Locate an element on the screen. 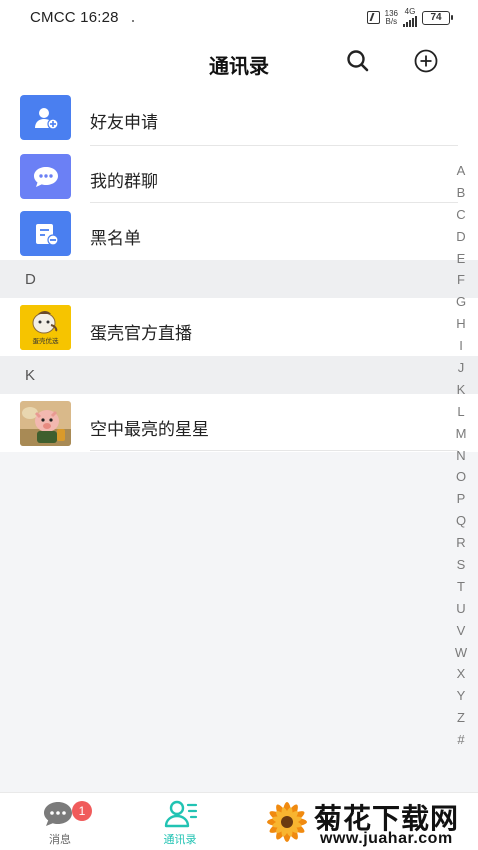  unread-badge: 1 is located at coordinates (82, 811).